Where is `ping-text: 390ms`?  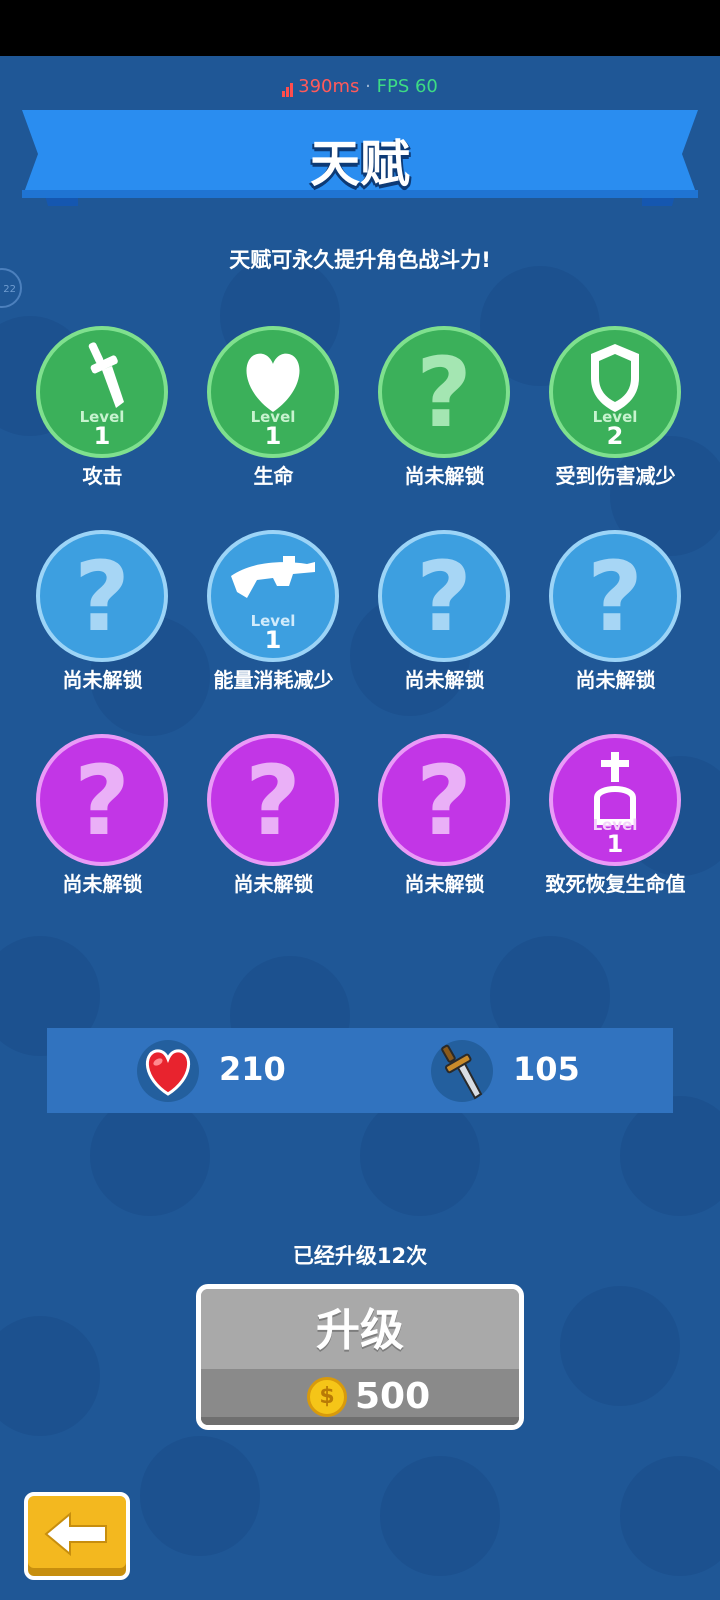
ping-text: 390ms is located at coordinates (329, 86).